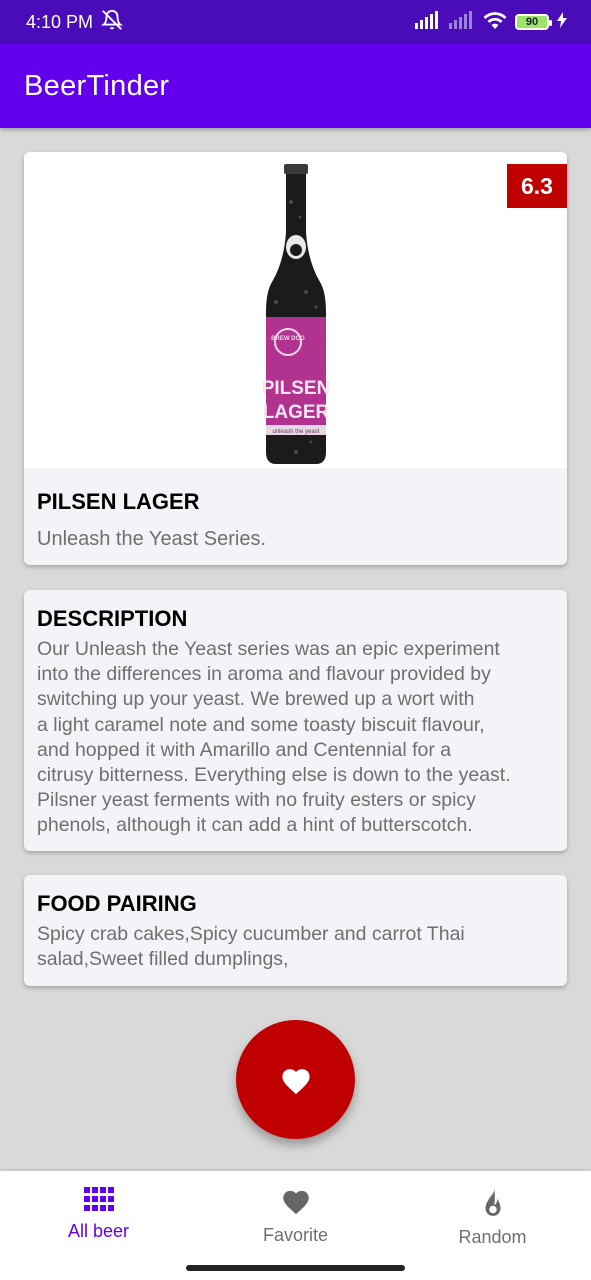 Image resolution: width=591 pixels, height=1280 pixels. What do you see at coordinates (537, 186) in the screenshot?
I see `abv-badge: 6.3` at bounding box center [537, 186].